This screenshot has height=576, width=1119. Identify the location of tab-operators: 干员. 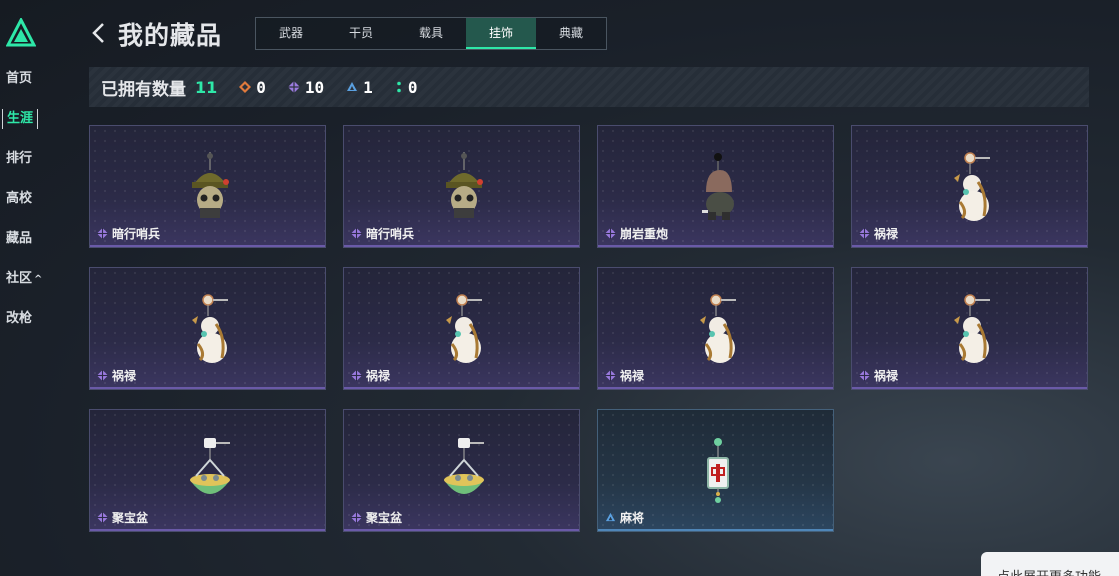
(361, 33).